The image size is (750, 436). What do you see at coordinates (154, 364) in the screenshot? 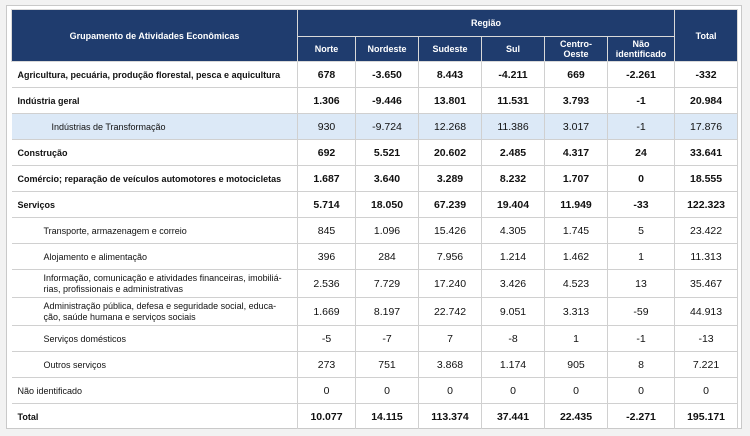
I see `row-label: Outros serviços` at bounding box center [154, 364].